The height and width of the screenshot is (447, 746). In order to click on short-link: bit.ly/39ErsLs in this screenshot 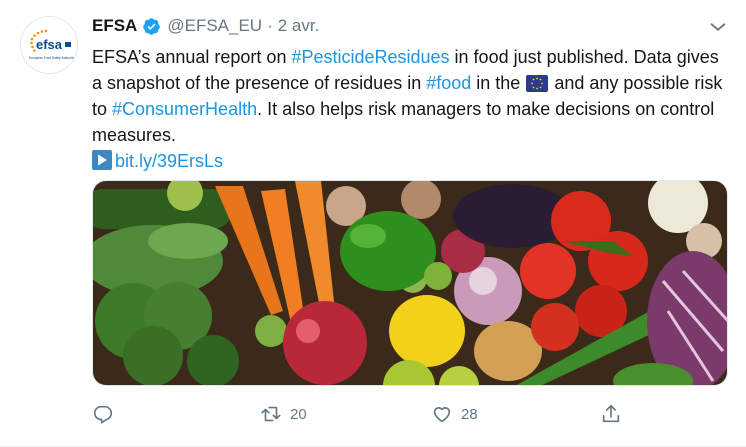, I will do `click(169, 161)`.